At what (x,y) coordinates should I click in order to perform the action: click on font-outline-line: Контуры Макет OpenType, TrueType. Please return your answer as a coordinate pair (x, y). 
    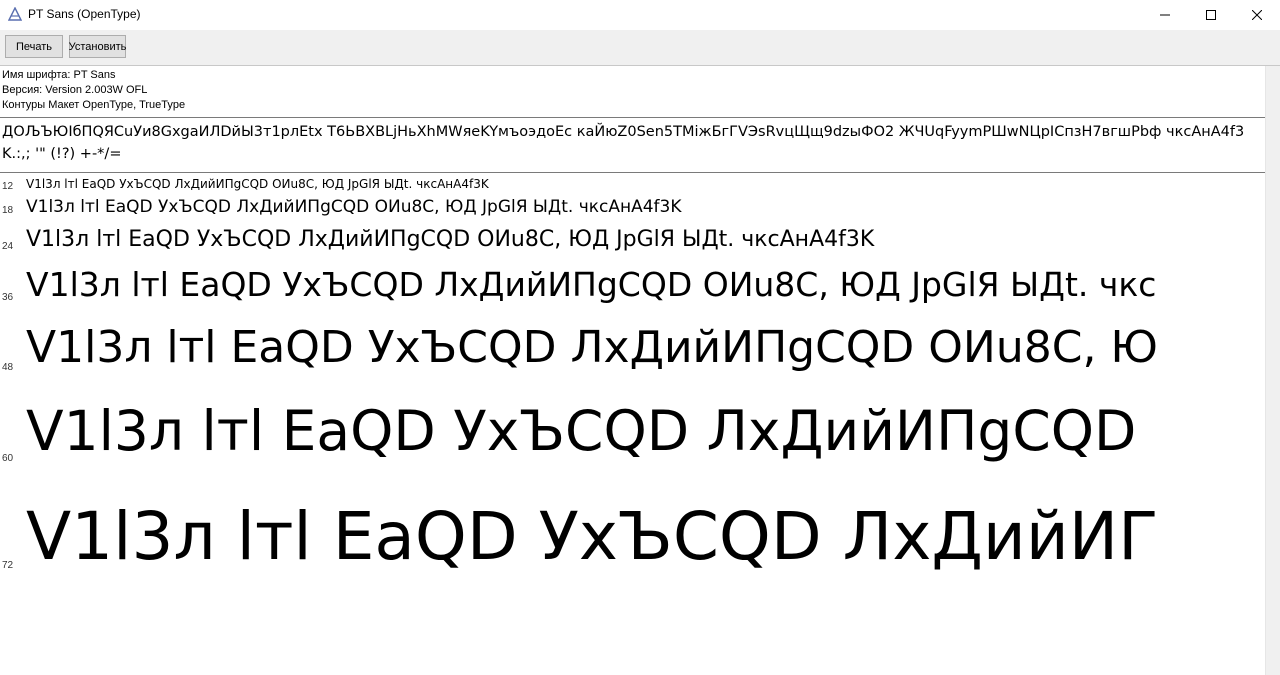
    Looking at the image, I should click on (94, 105).